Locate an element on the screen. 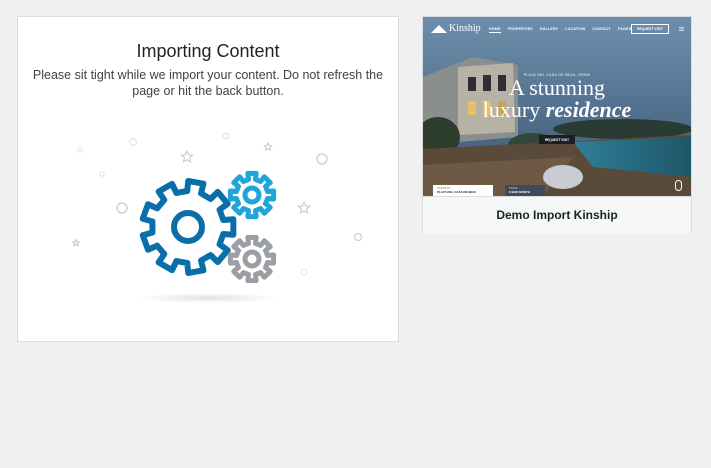 The width and height of the screenshot is (711, 468). small-blue-gear-icon is located at coordinates (252, 195).